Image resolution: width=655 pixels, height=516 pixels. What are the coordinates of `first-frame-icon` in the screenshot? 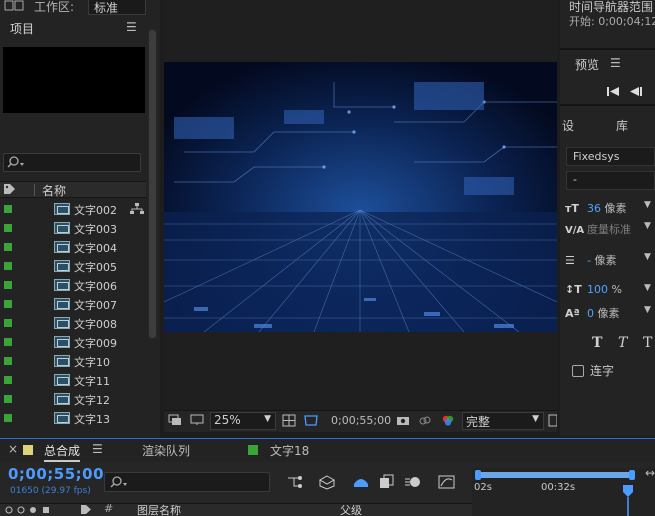 It's located at (613, 91).